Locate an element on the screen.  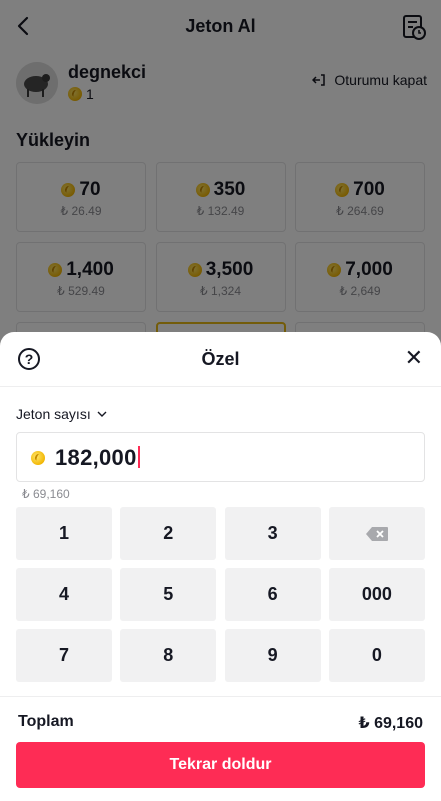
key-9: 9 is located at coordinates (272, 655).